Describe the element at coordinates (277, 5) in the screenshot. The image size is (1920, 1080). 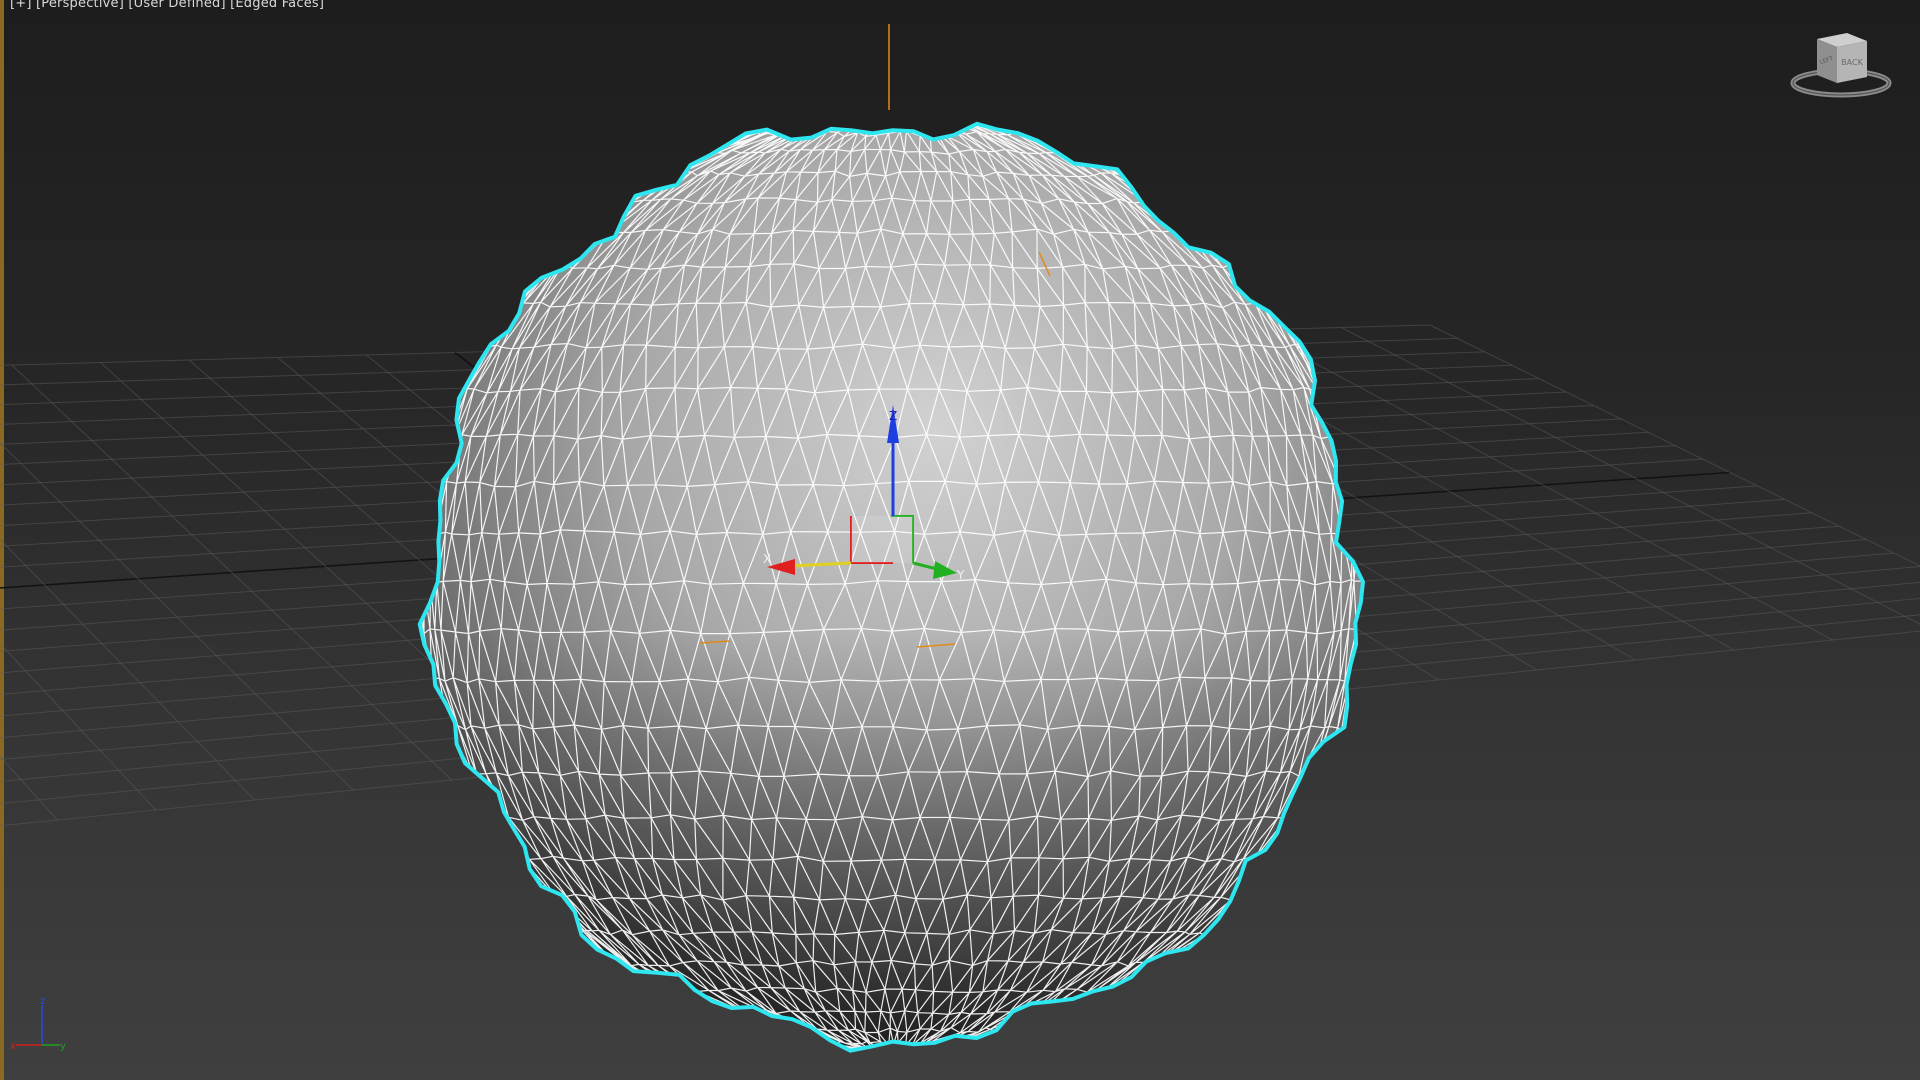
I see `viewport-display-menu: [Edged Faces]` at that location.